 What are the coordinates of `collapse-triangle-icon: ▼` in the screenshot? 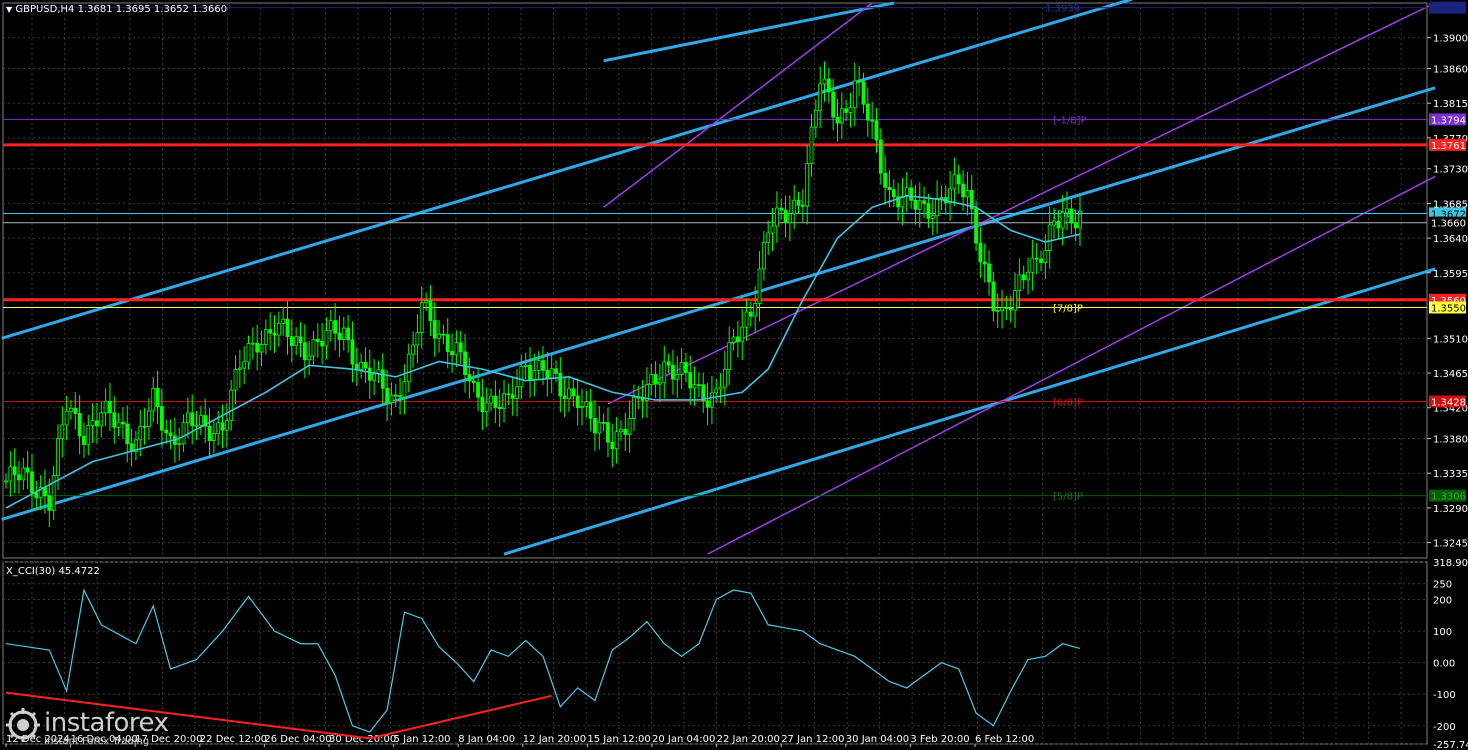 It's located at (9, 9).